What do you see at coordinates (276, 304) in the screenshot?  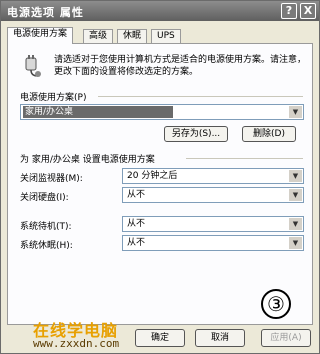 I see `step-number-badge: ③` at bounding box center [276, 304].